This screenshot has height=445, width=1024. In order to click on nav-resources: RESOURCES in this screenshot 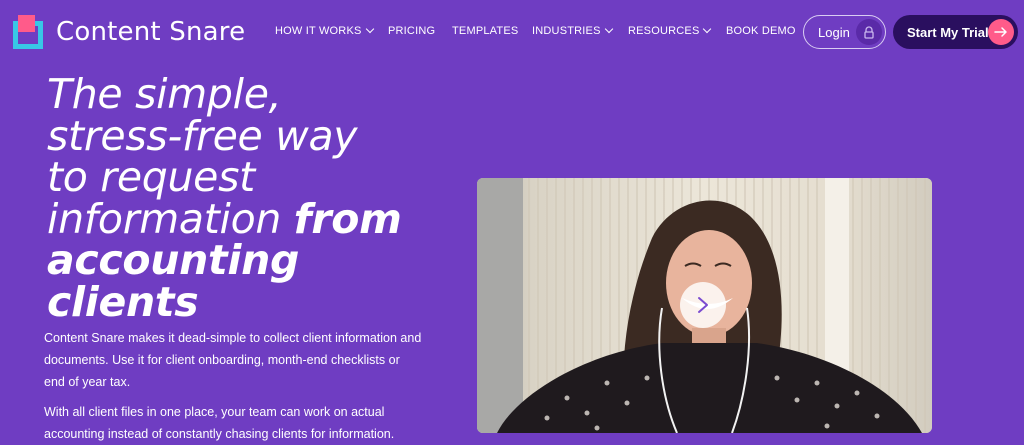, I will do `click(670, 30)`.